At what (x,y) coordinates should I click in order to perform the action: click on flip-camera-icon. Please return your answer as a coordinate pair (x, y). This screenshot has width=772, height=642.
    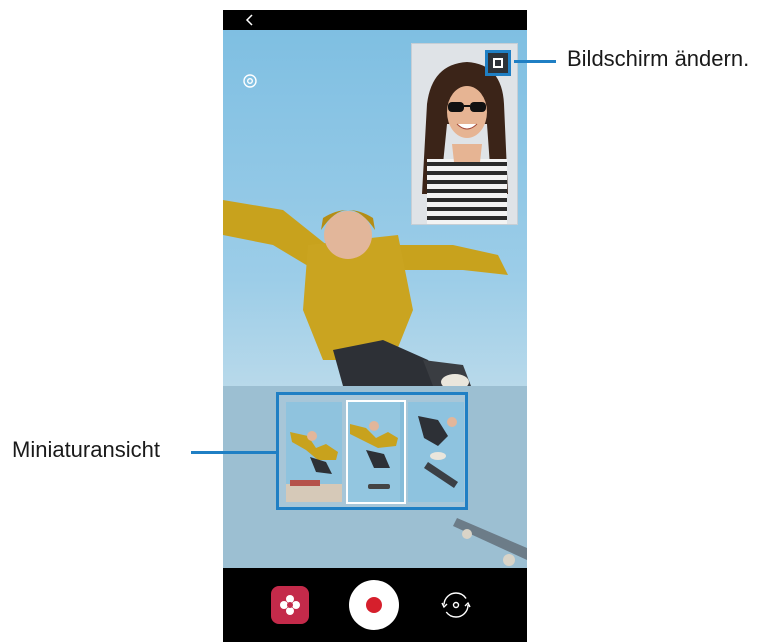
    Looking at the image, I should click on (456, 605).